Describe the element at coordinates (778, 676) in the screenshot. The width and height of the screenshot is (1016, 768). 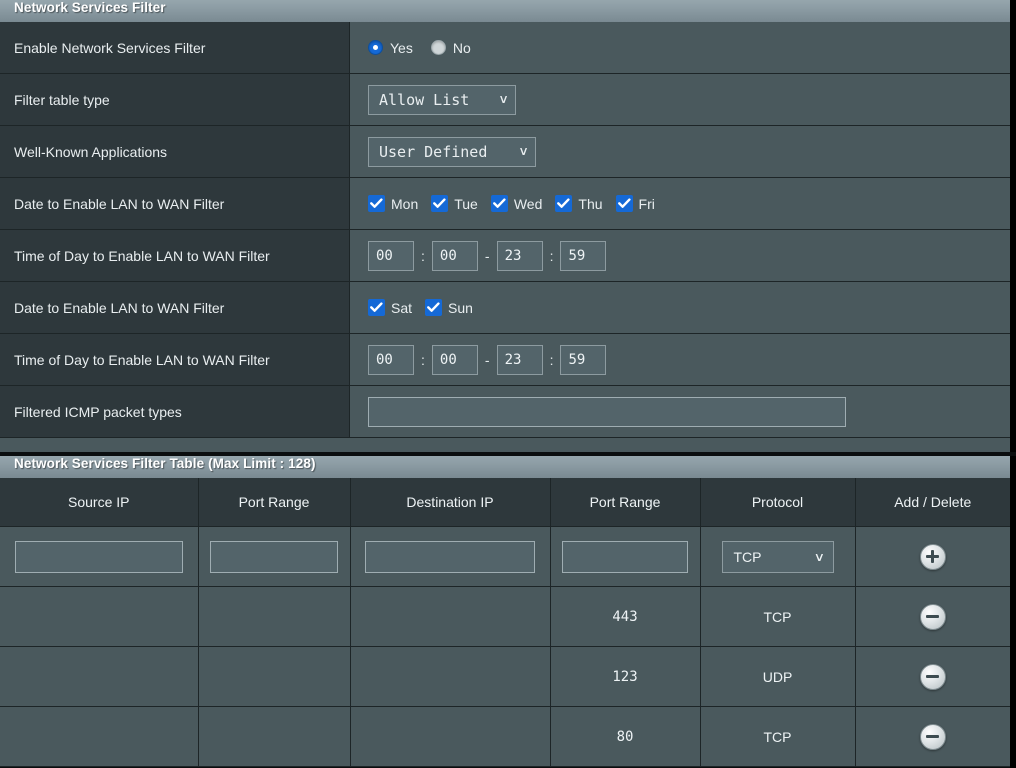
I see `cell-protocol: UDP` at that location.